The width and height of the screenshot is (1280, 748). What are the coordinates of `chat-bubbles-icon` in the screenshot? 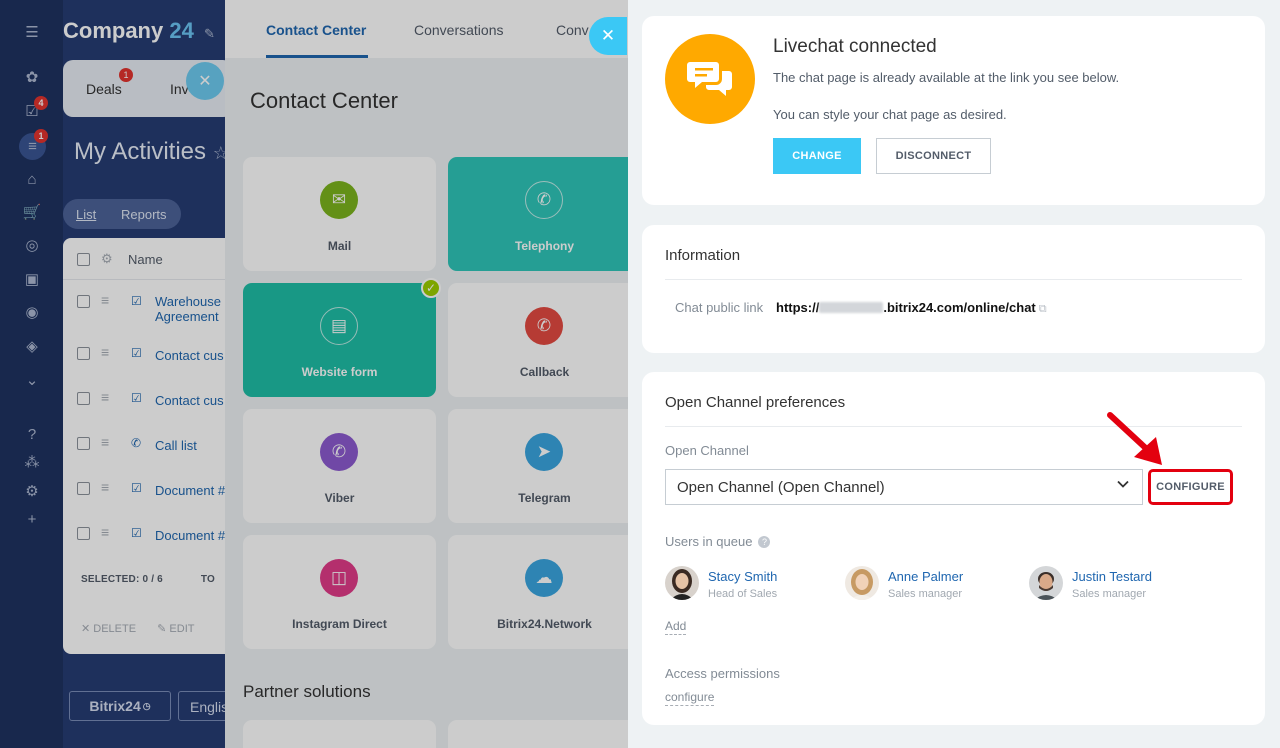 It's located at (710, 79).